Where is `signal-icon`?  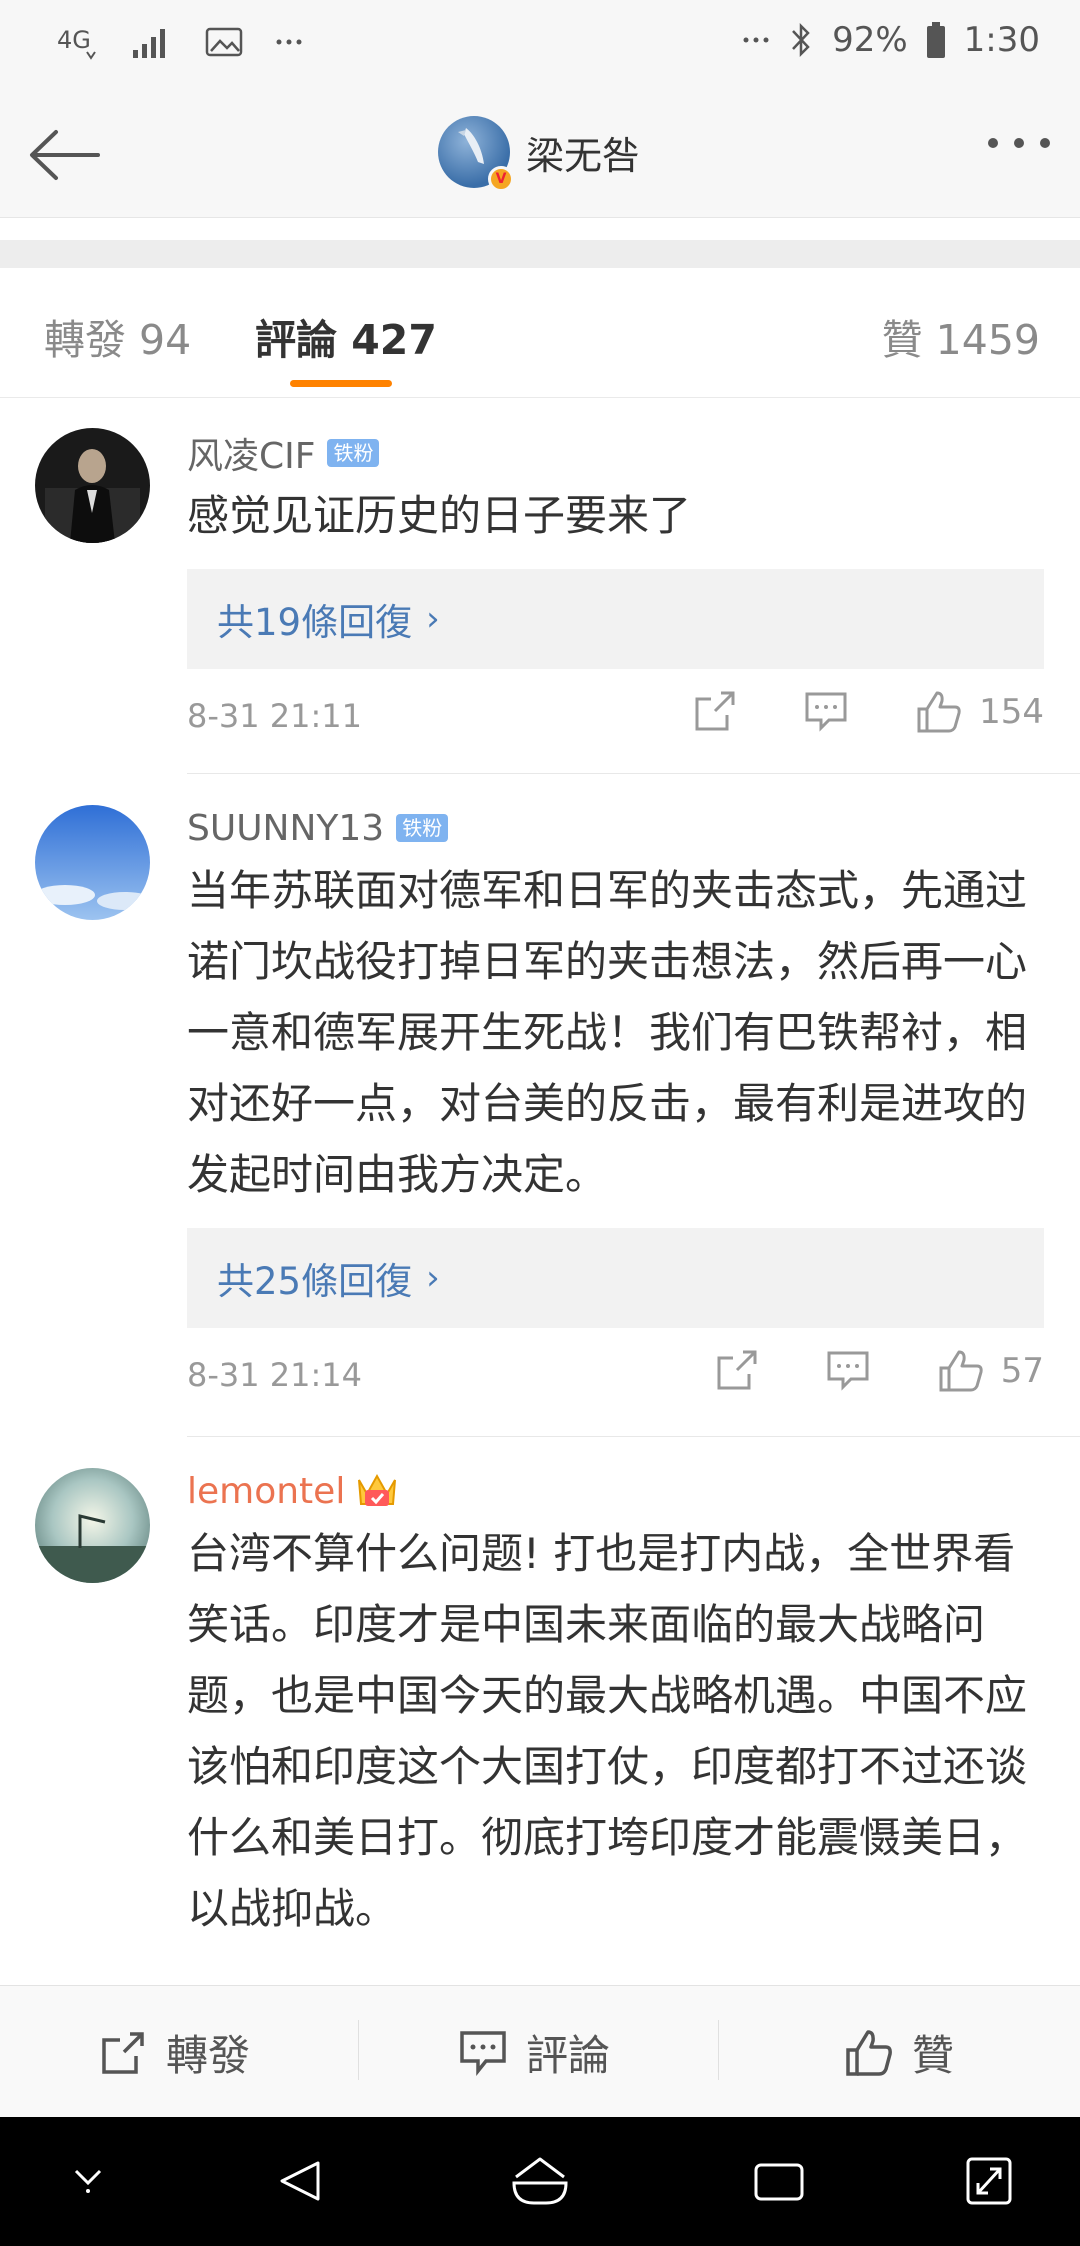
signal-icon is located at coordinates (152, 42).